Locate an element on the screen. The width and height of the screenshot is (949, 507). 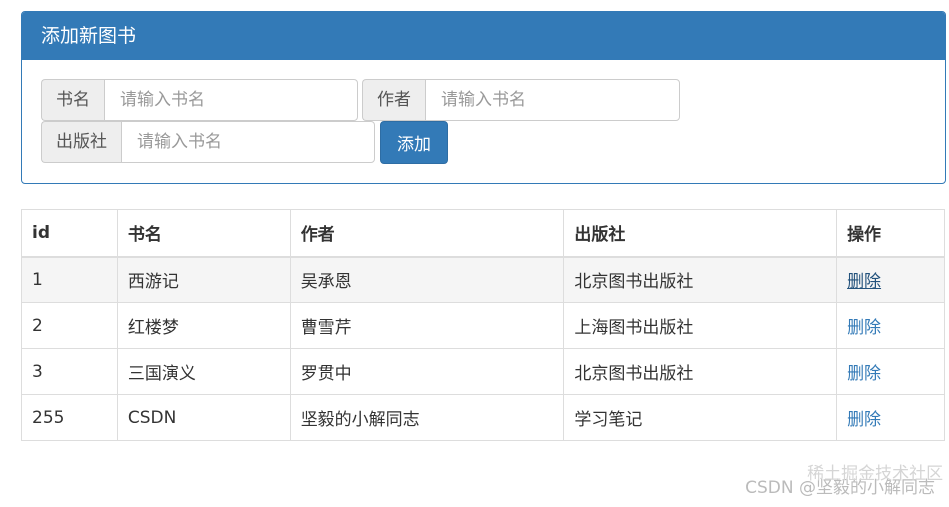
cell-id: 1 is located at coordinates (69, 279).